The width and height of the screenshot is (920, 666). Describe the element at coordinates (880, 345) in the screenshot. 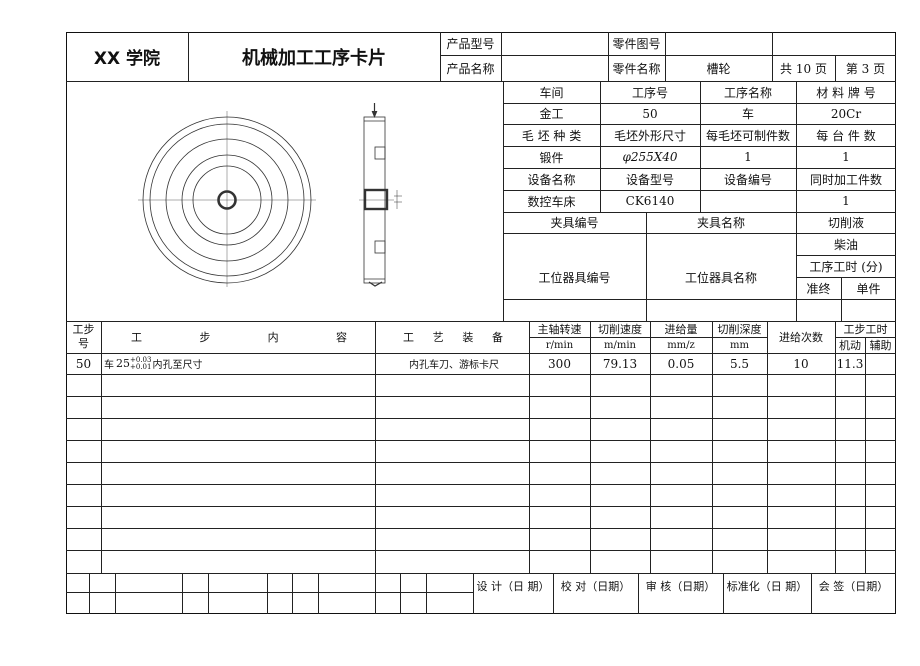

I see `aux-time-header: 辅助` at that location.